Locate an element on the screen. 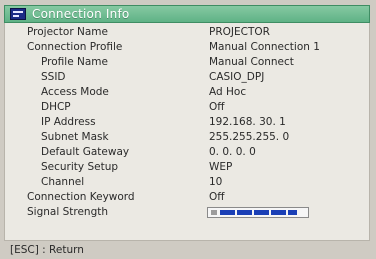 Image resolution: width=376 pixels, height=259 pixels. info-row: Connection Keyword Off is located at coordinates (188, 197).